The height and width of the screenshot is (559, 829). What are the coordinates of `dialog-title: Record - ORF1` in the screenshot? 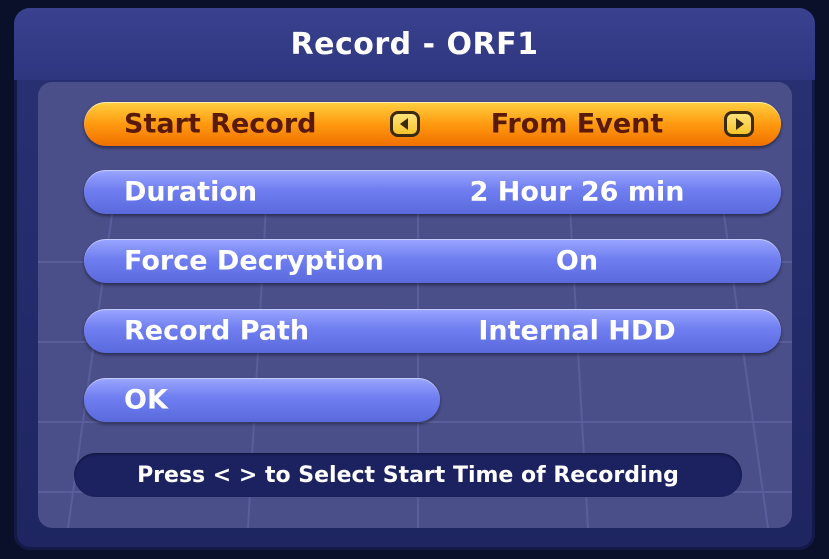 It's located at (414, 44).